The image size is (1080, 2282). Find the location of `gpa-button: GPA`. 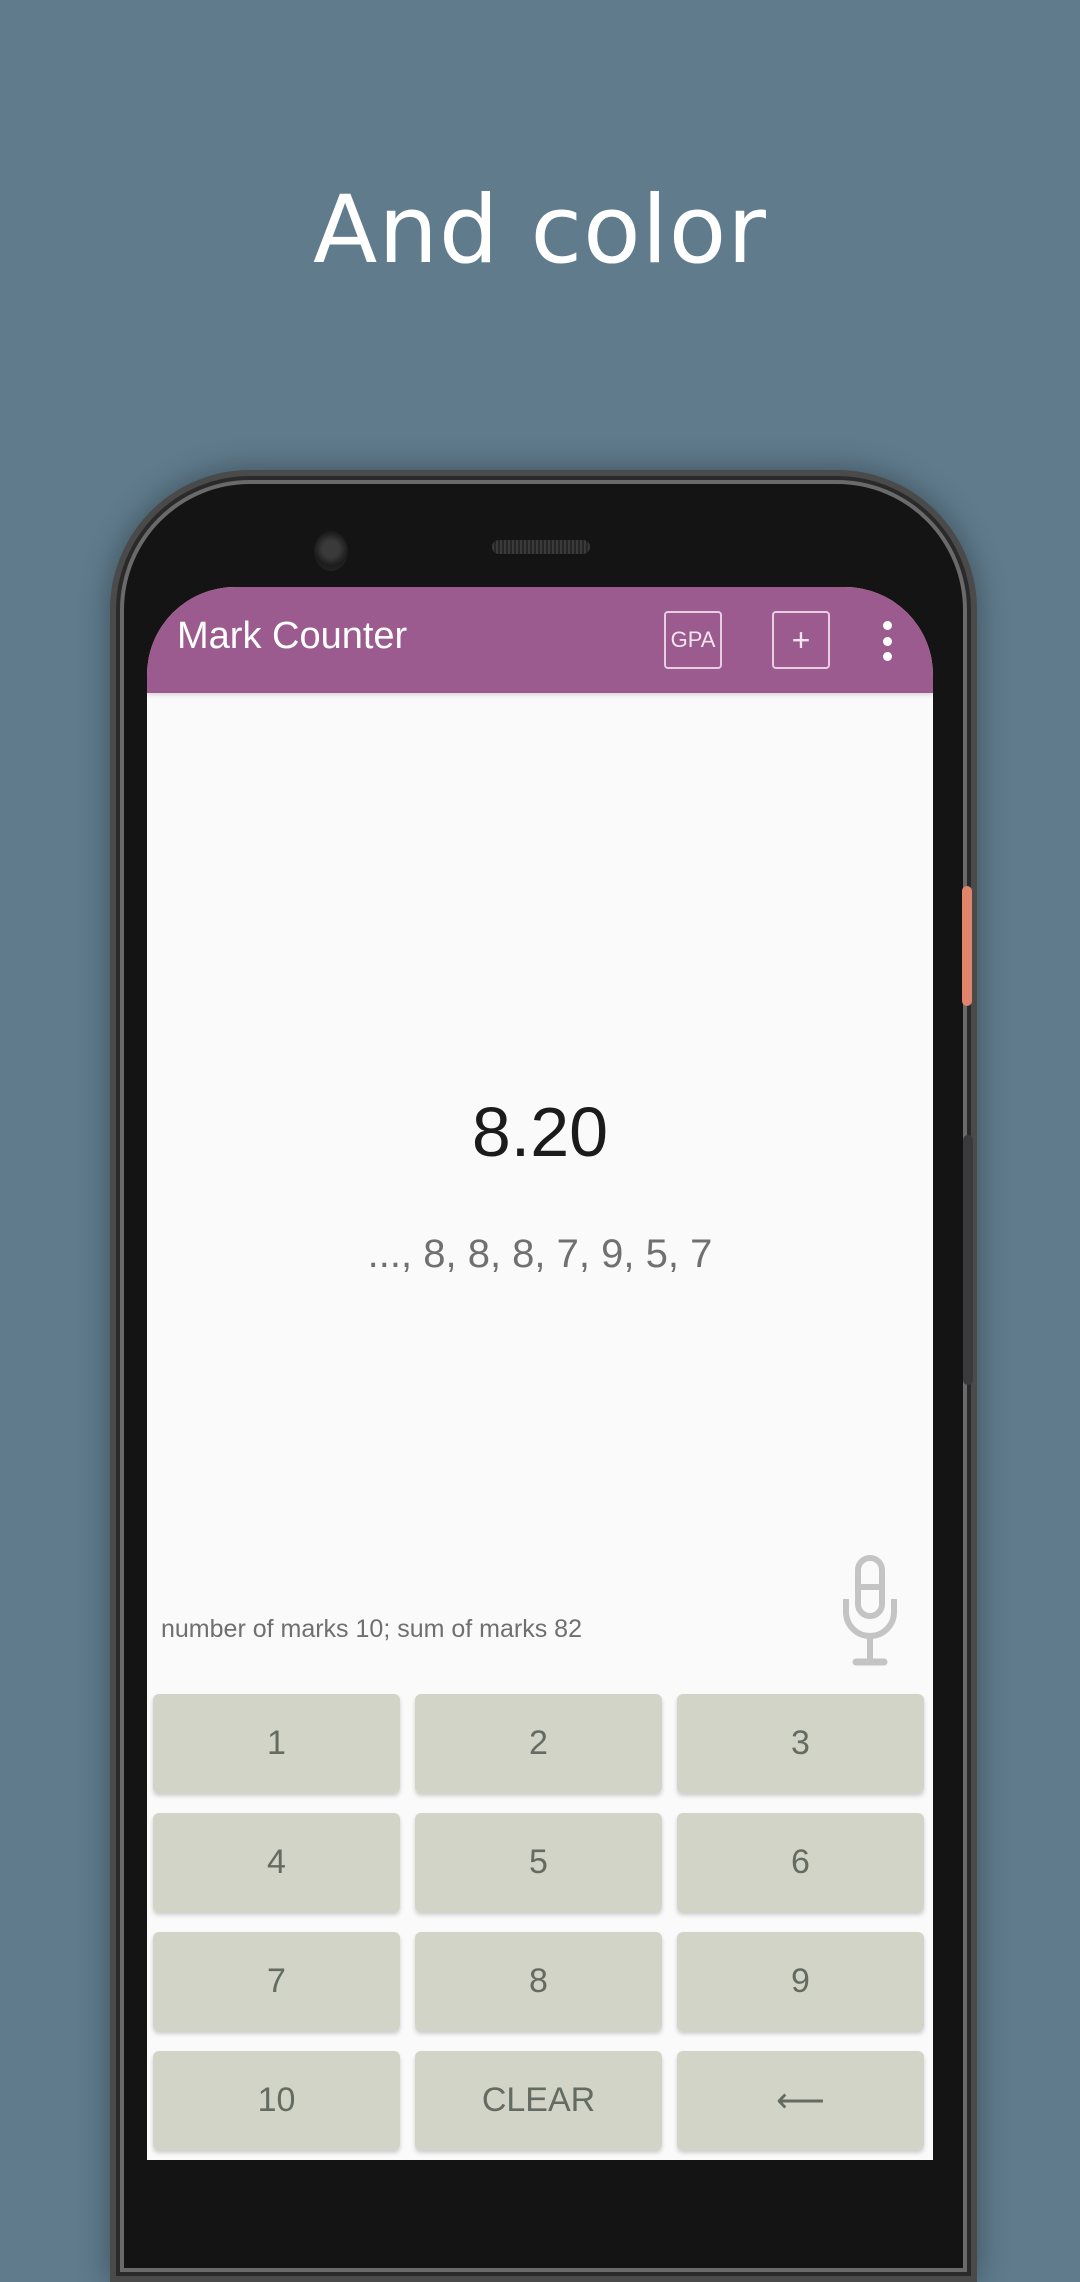

gpa-button: GPA is located at coordinates (693, 640).